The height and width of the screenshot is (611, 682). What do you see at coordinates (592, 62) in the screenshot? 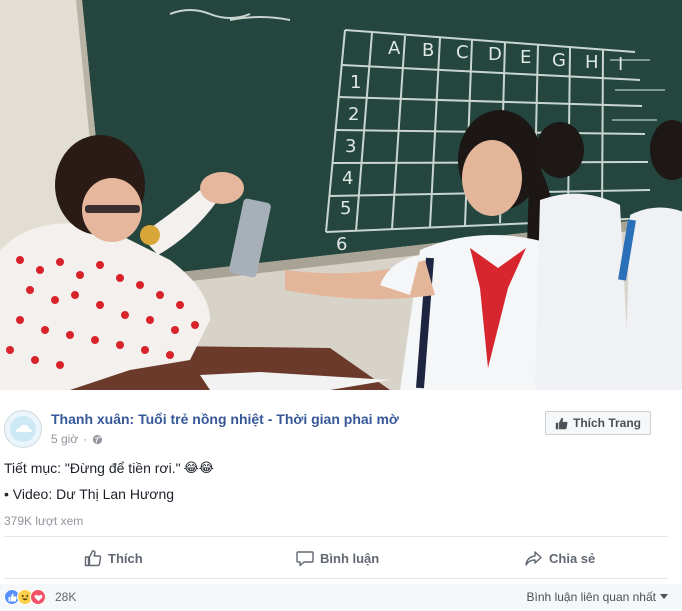
I see `blackboard-column-label: H` at bounding box center [592, 62].